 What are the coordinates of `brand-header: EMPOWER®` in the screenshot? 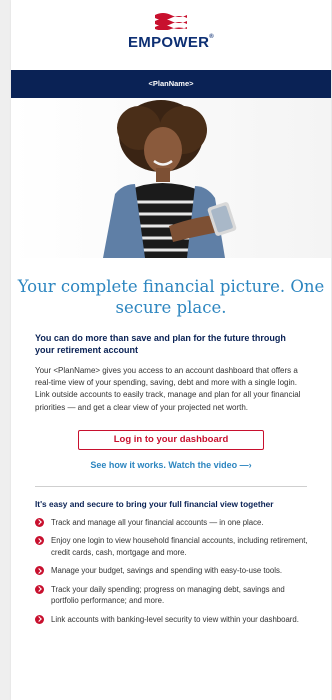 It's located at (171, 35).